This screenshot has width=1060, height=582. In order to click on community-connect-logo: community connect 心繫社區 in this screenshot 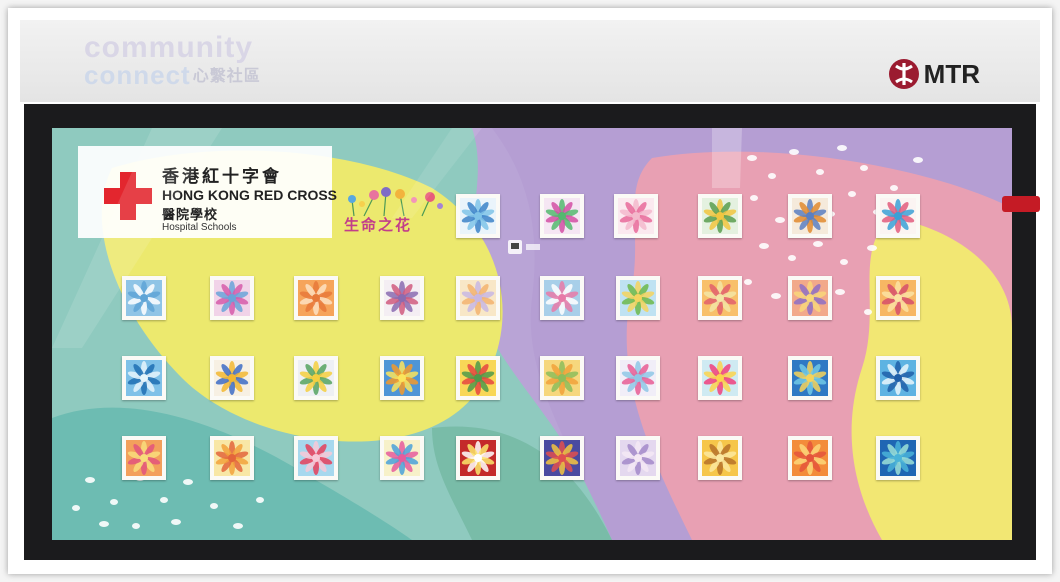, I will do `click(172, 60)`.